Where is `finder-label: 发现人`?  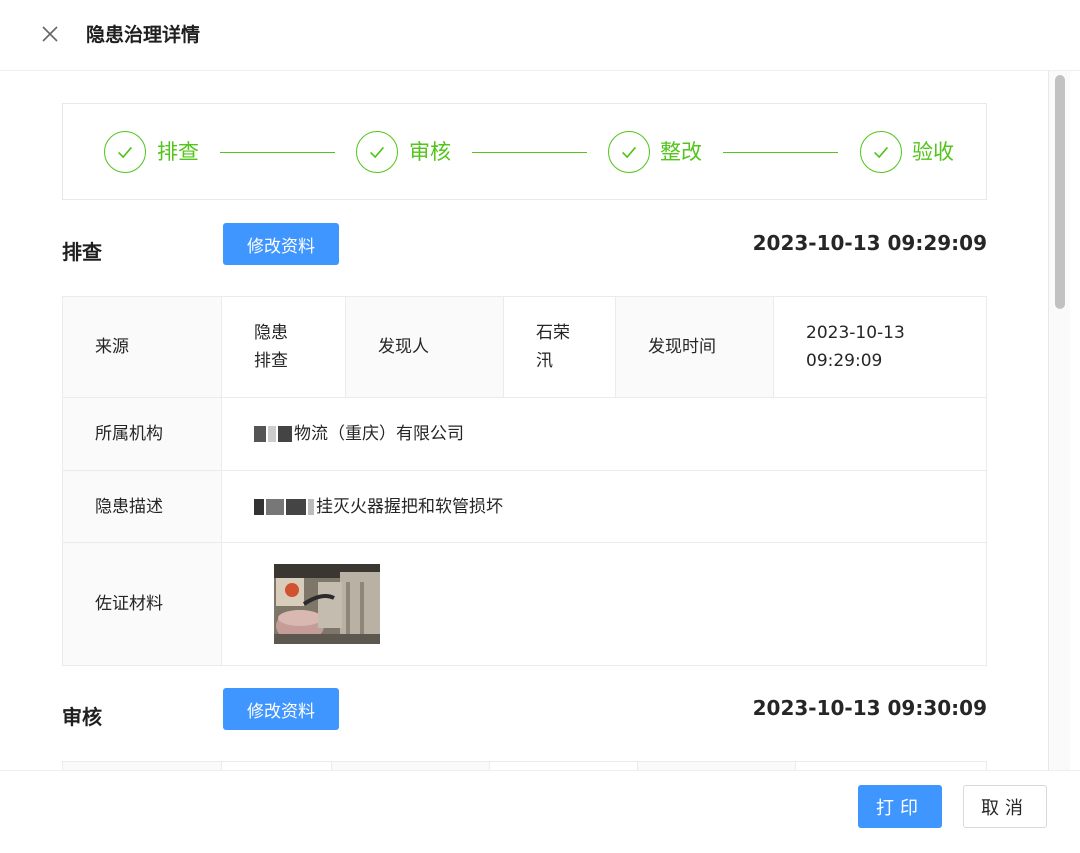
finder-label: 发现人 is located at coordinates (425, 347).